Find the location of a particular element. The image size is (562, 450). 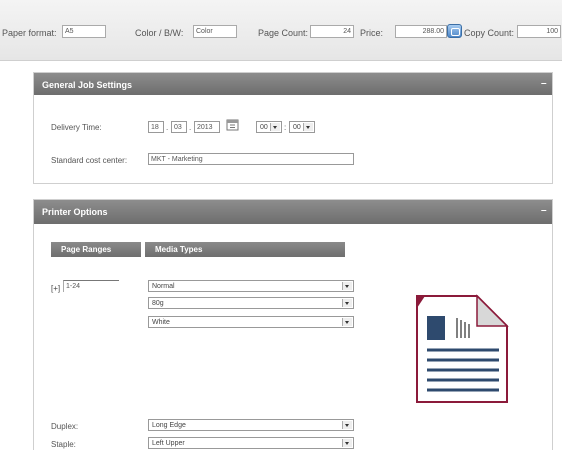

cost-center-input: MKT - Marketing is located at coordinates (251, 159).